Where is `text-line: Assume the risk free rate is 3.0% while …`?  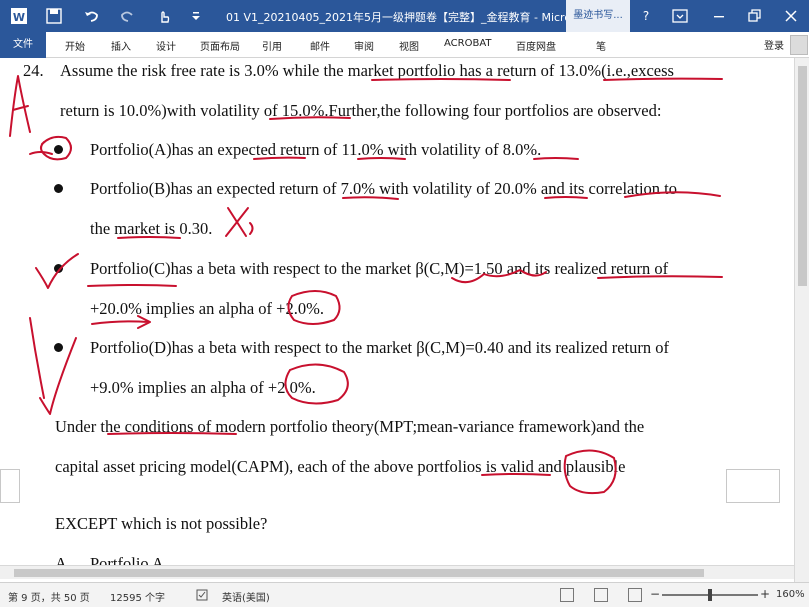
text-line: Assume the risk free rate is 3.0% while … is located at coordinates (367, 70).